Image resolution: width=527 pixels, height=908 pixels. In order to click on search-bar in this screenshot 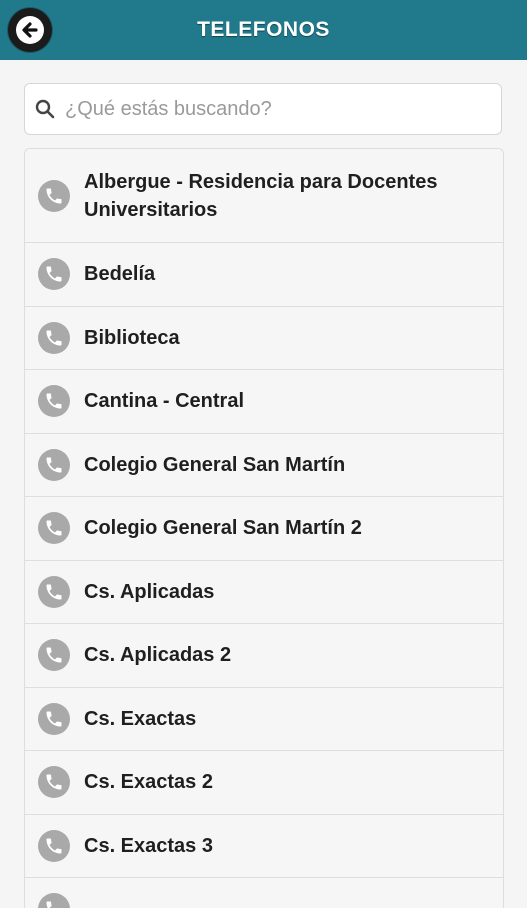, I will do `click(263, 109)`.